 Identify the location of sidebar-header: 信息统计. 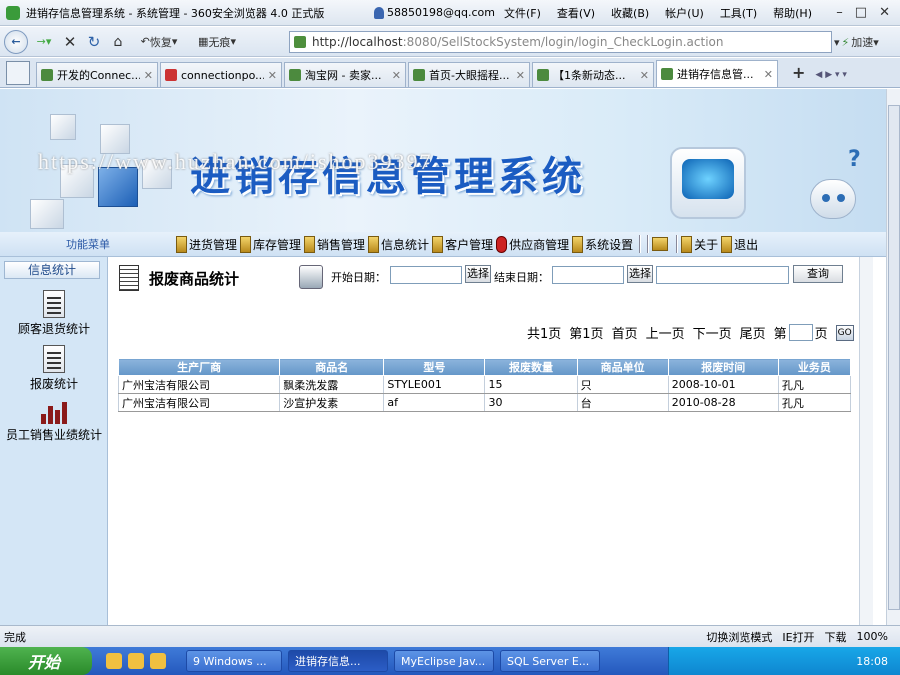
(52, 270).